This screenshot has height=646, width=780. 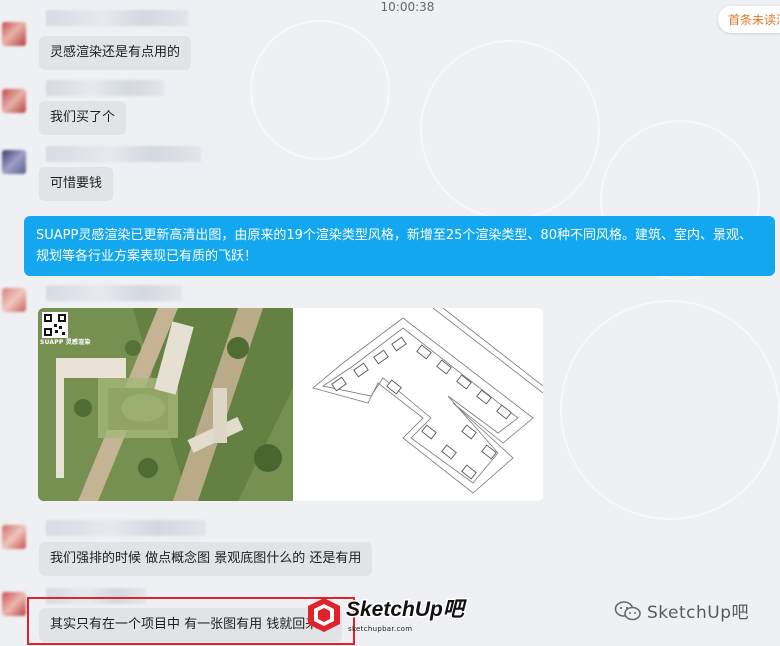 I want to click on wechat-official-account-icon, so click(x=627, y=611).